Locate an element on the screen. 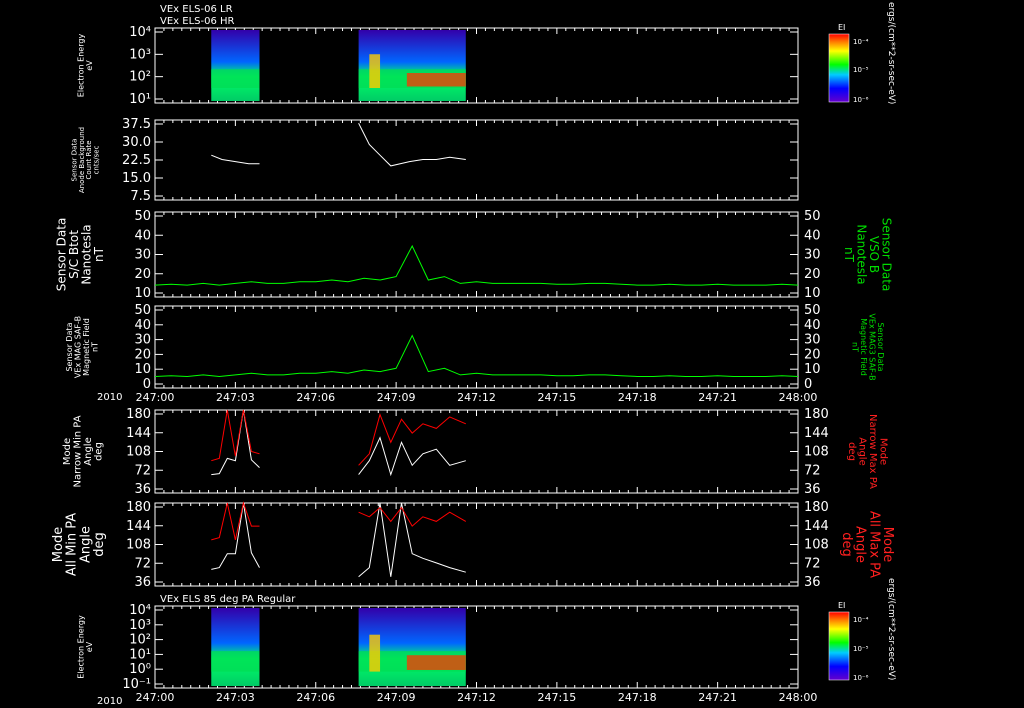 Image resolution: width=1024 pixels, height=708 pixels. y-tick-label-2: 20 is located at coordinates (142, 274).